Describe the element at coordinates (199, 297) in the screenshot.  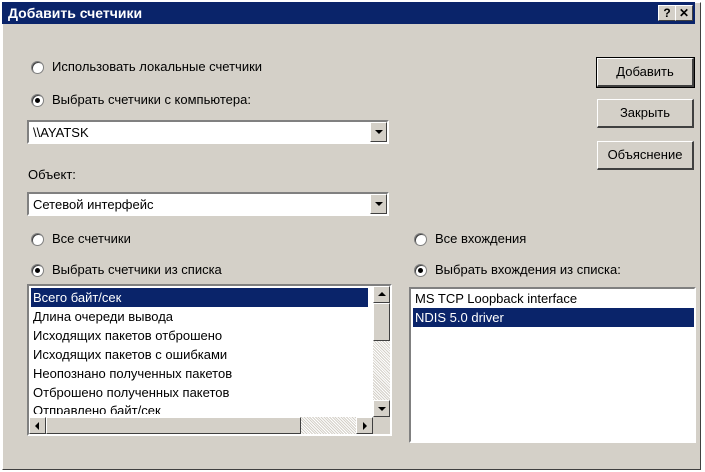
I see `counter-item: Всего байт/сек` at that location.